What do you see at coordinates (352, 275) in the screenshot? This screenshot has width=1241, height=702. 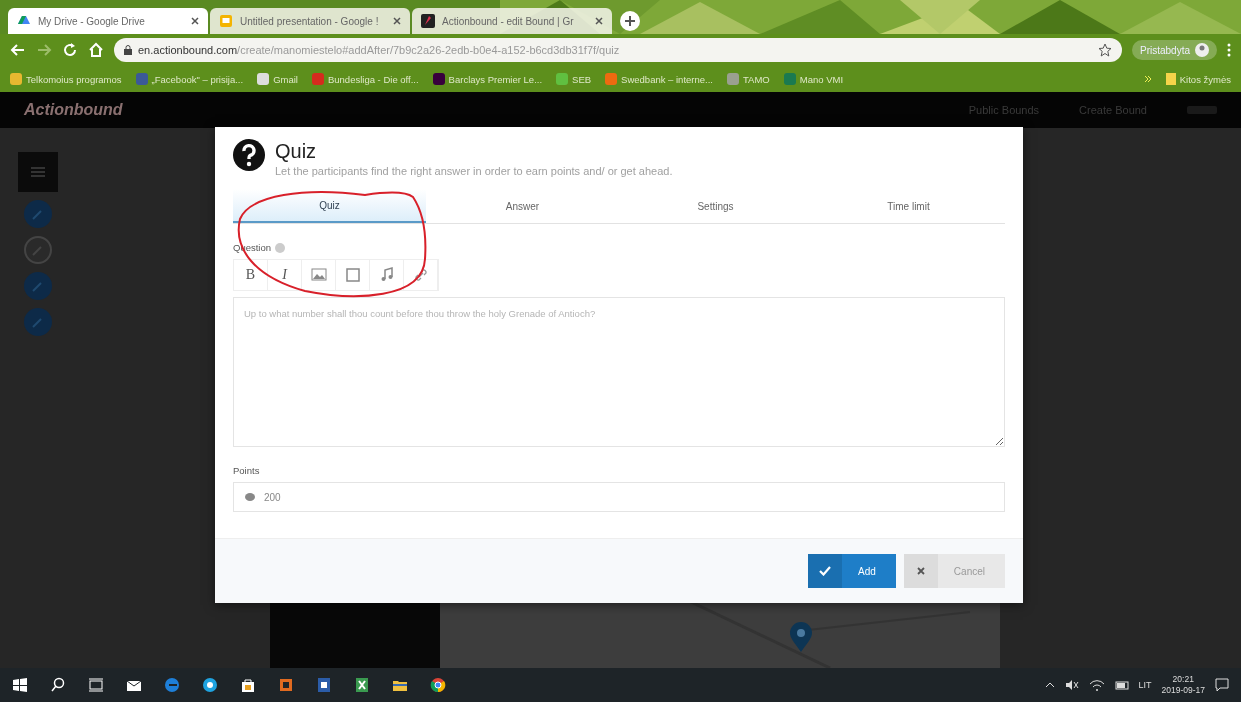 I see `frame-icon` at bounding box center [352, 275].